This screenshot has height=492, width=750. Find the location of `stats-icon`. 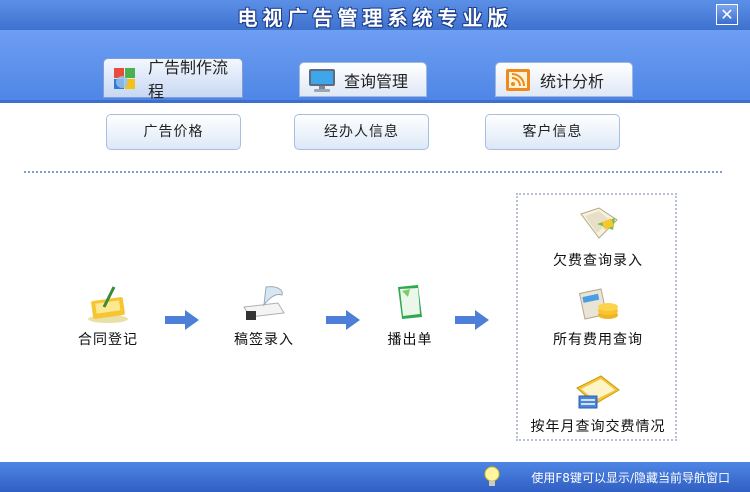

stats-icon is located at coordinates (518, 80).